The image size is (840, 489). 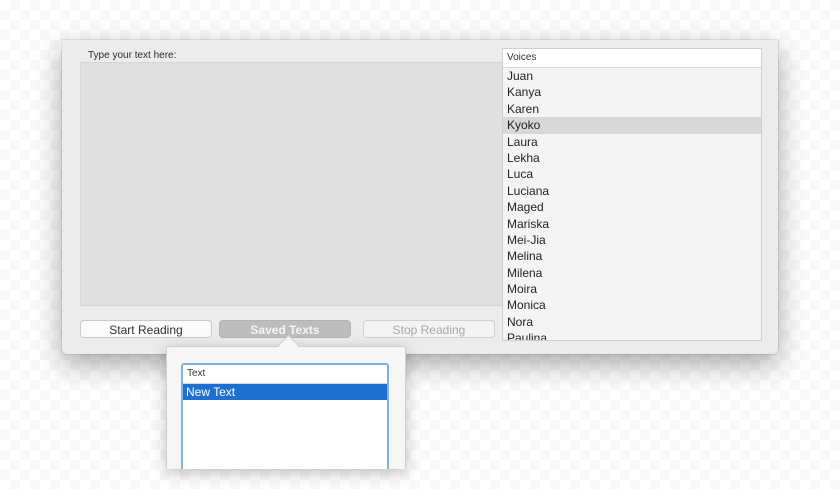 What do you see at coordinates (632, 207) in the screenshot?
I see `voice-item: Maged` at bounding box center [632, 207].